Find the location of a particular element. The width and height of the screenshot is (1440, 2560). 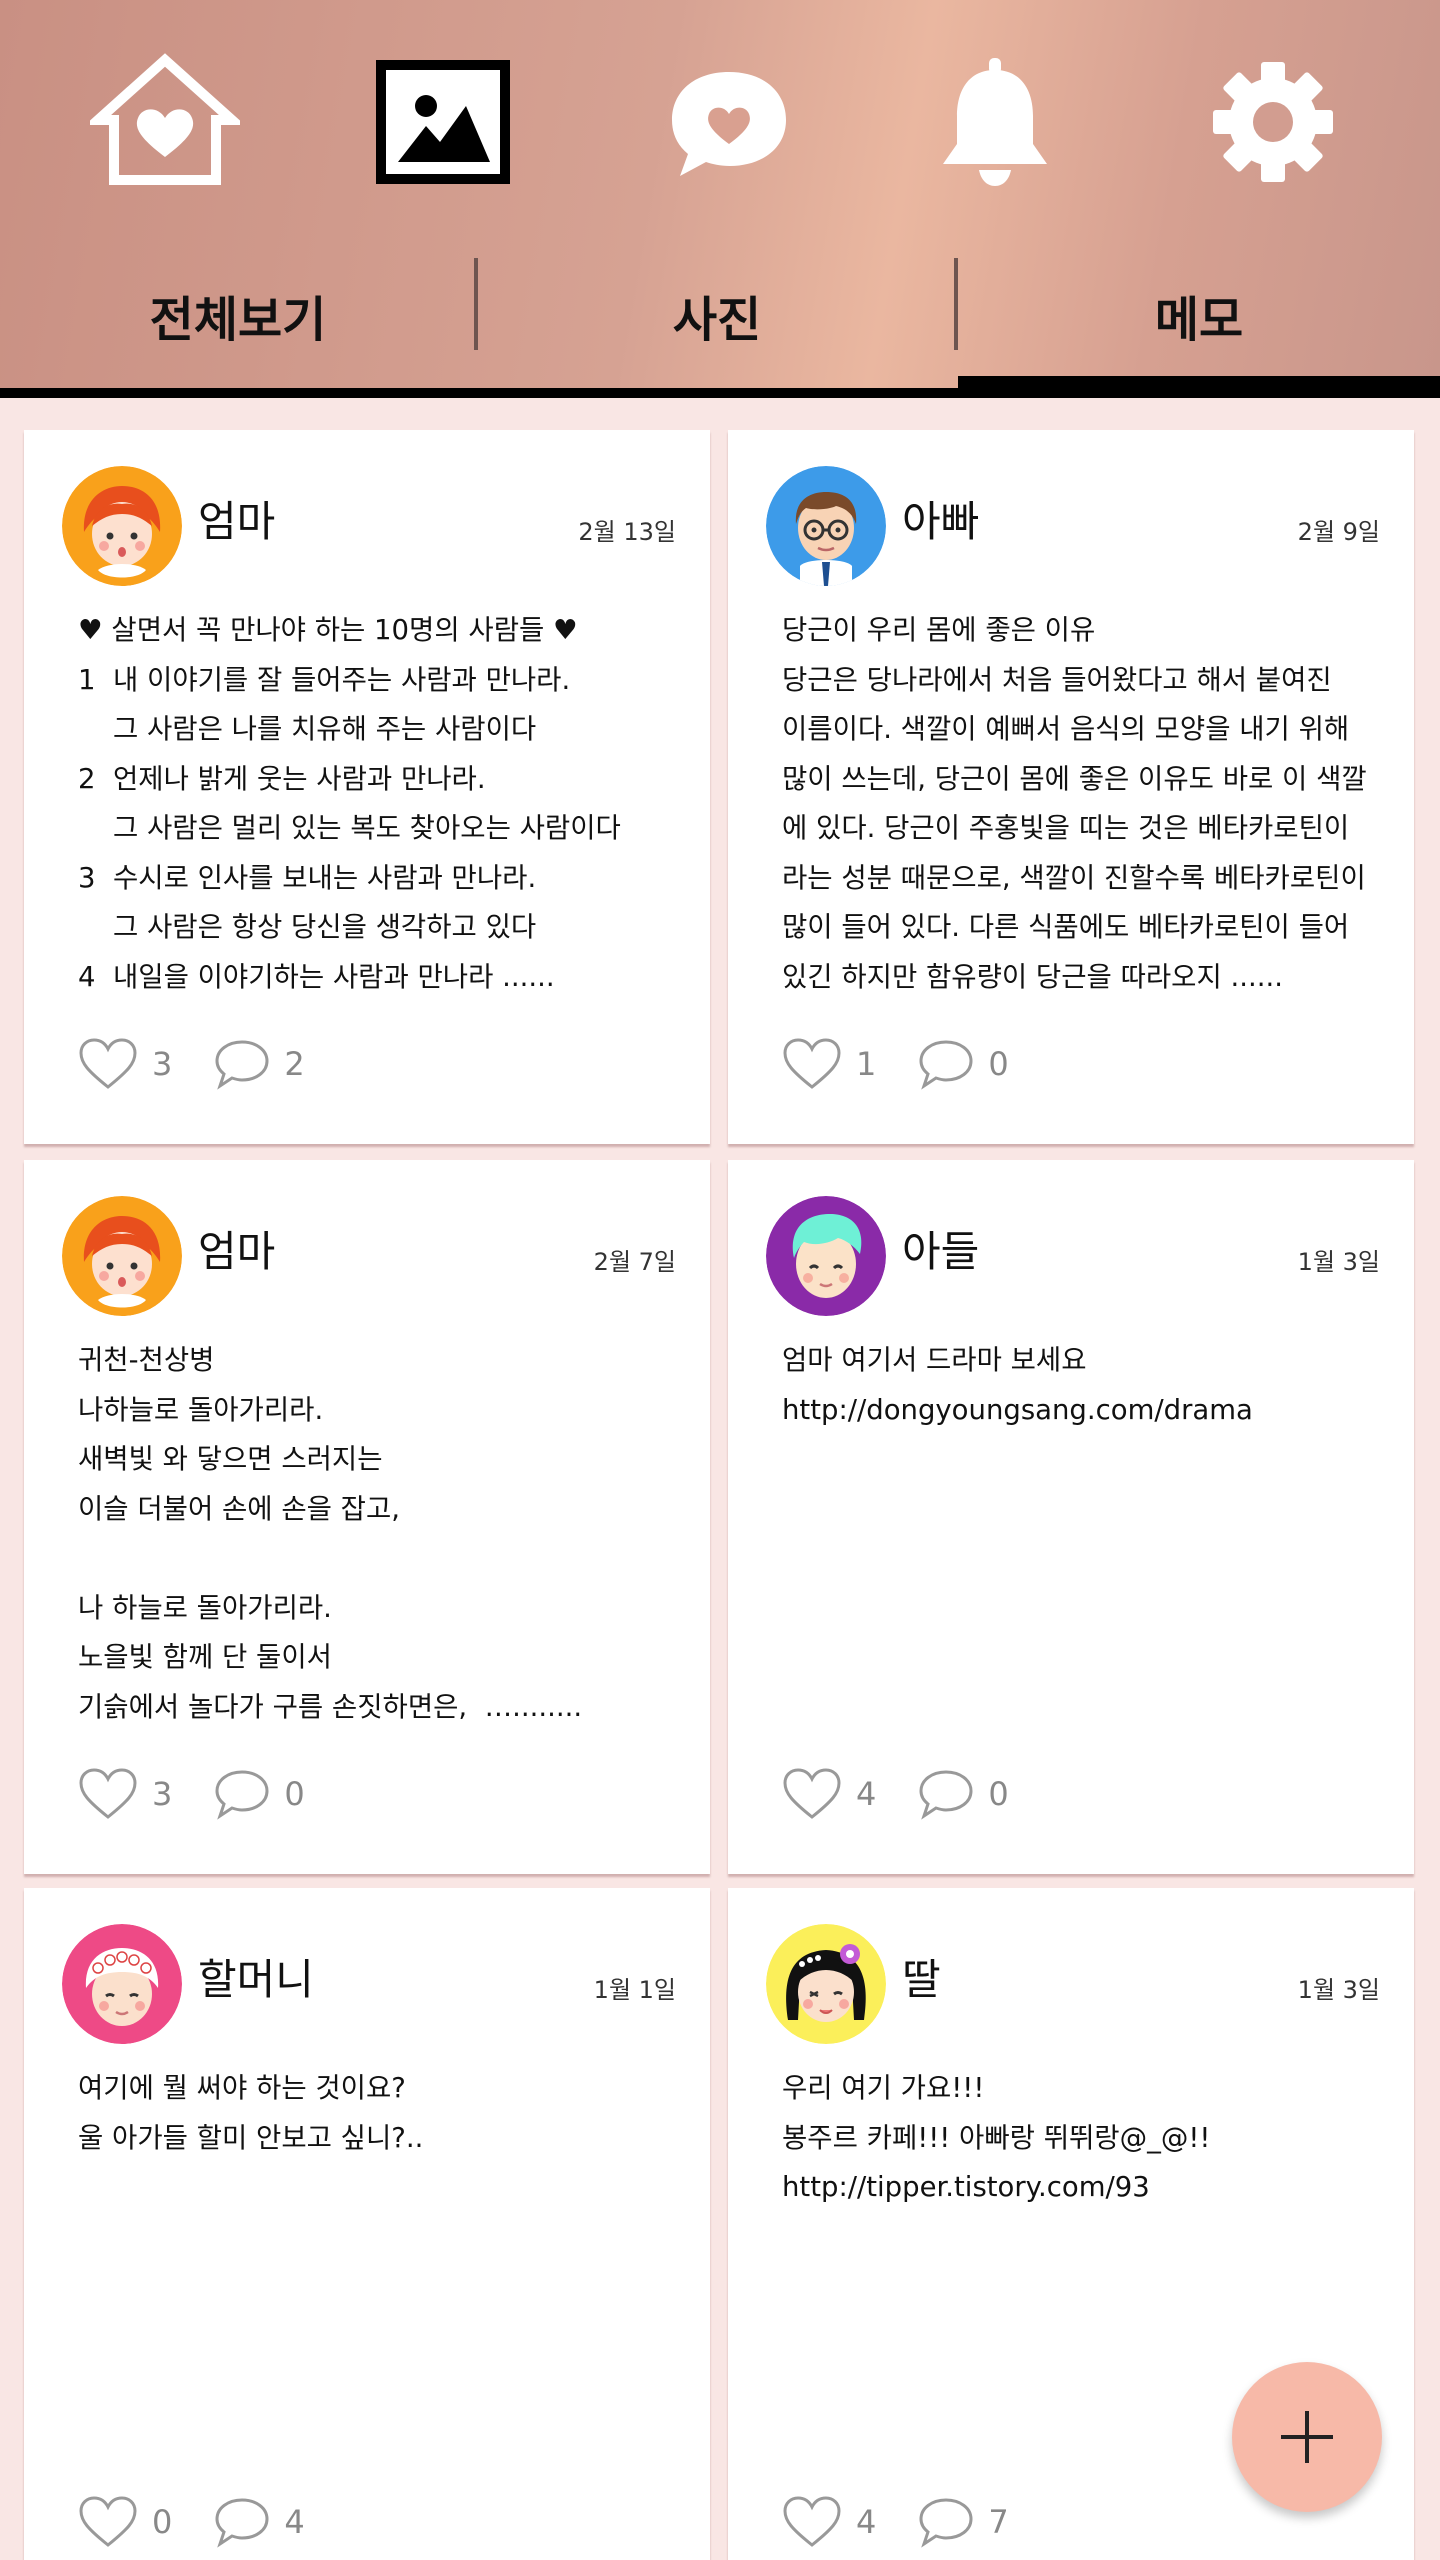

tab-memo: 메모 is located at coordinates (1199, 315).